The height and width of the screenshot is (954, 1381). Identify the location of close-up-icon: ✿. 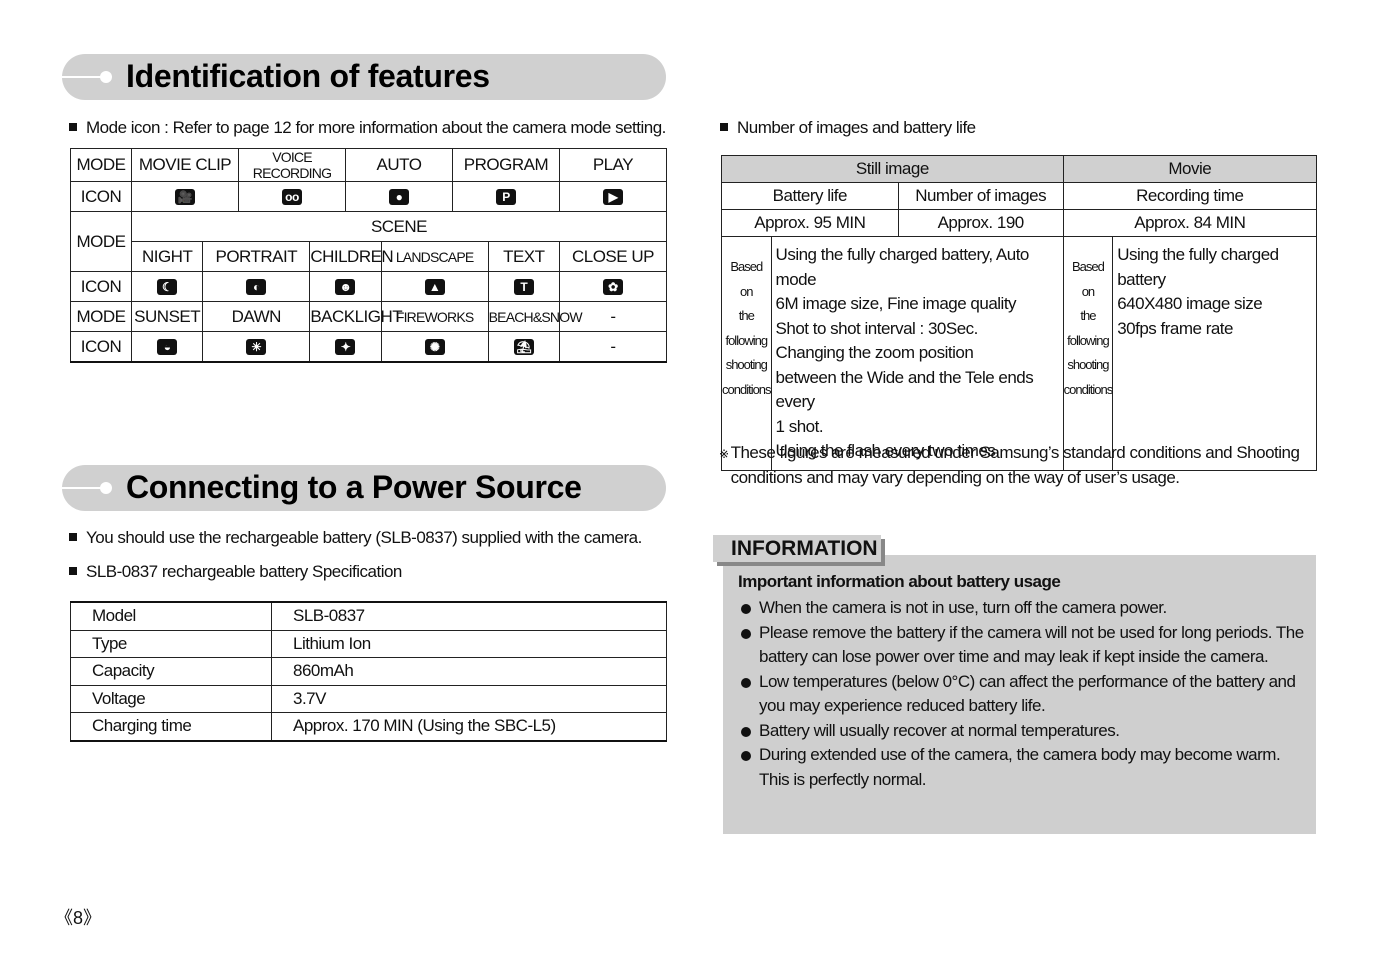
(612, 287).